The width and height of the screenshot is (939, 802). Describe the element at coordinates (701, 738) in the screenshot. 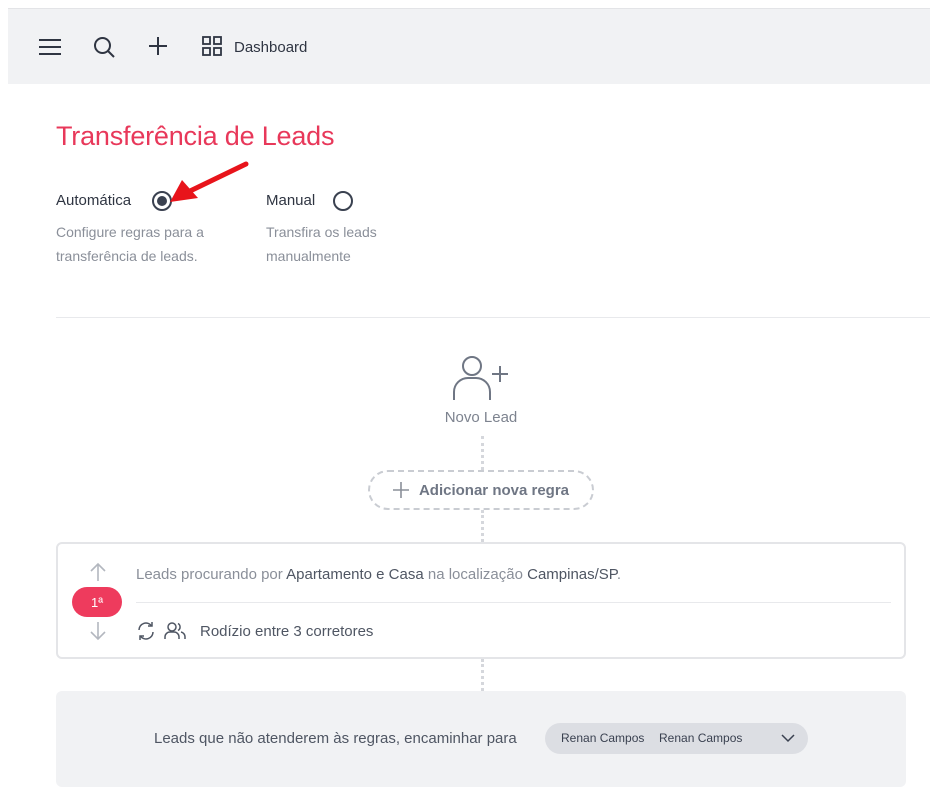

I see `fallback-selected-second: Renan Campos` at that location.